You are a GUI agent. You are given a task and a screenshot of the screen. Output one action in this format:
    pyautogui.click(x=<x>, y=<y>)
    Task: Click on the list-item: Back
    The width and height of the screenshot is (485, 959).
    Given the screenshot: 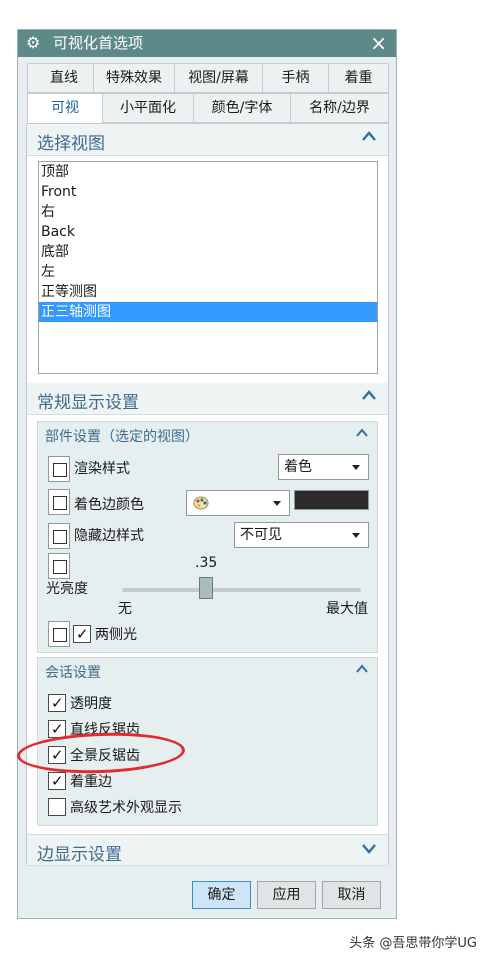 What is the action you would take?
    pyautogui.click(x=208, y=232)
    